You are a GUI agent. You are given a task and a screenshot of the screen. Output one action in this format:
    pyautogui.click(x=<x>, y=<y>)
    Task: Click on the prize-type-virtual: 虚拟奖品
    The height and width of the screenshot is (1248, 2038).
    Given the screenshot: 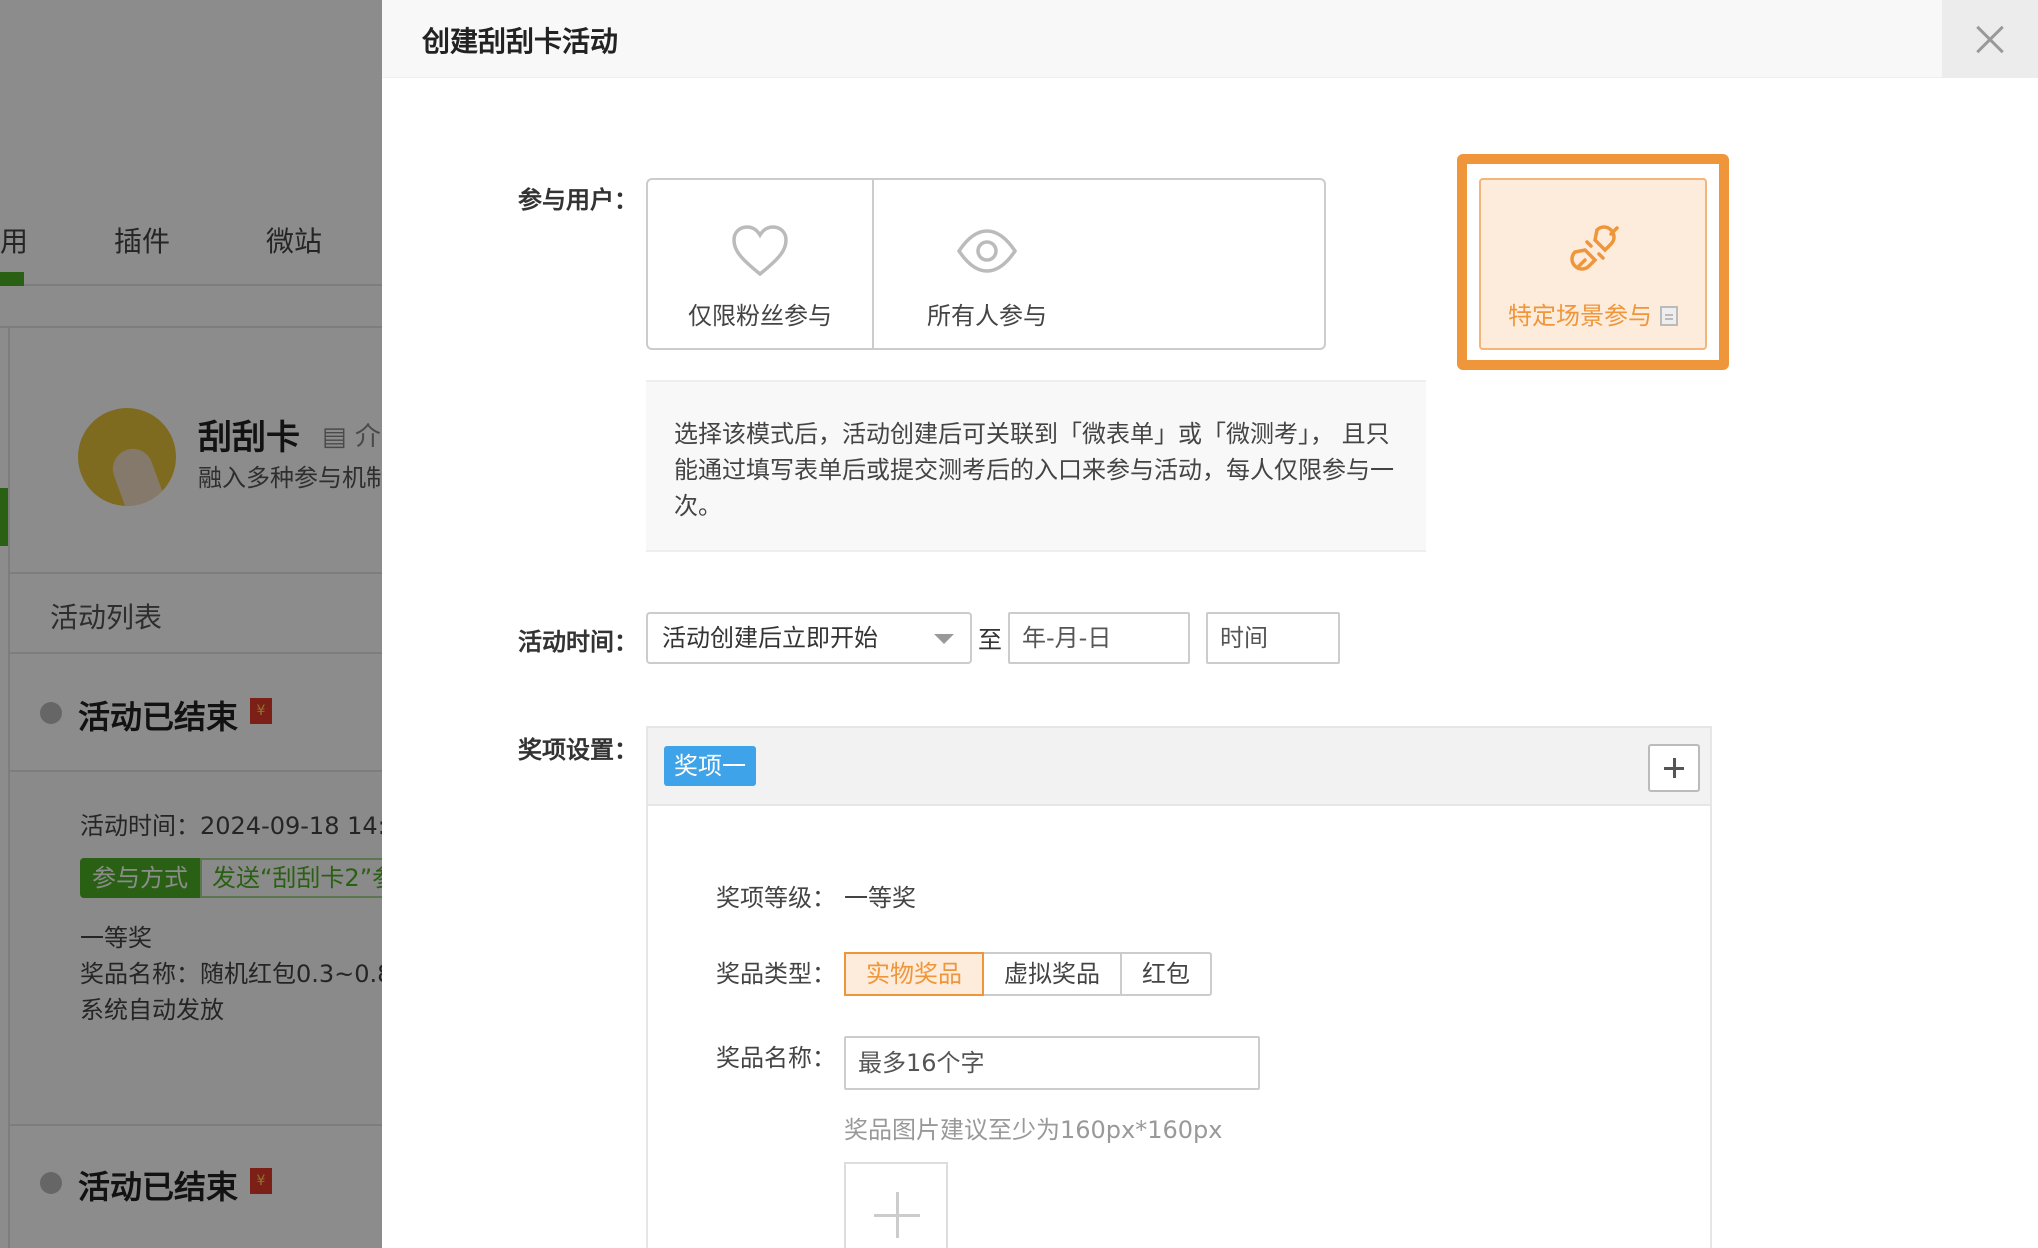 What is the action you would take?
    pyautogui.click(x=1053, y=974)
    